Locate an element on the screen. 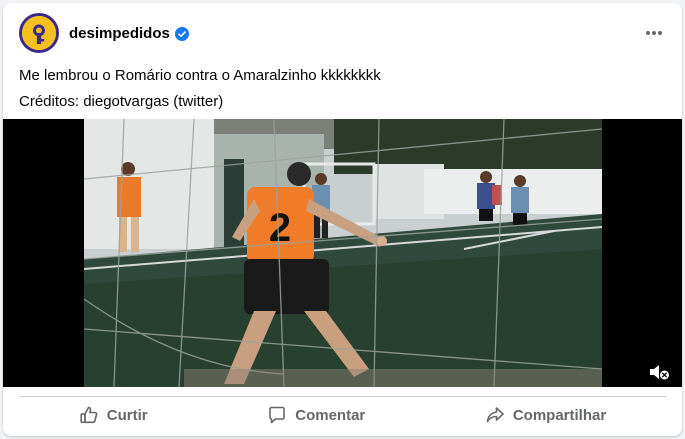  share-arrow-icon is located at coordinates (495, 415).